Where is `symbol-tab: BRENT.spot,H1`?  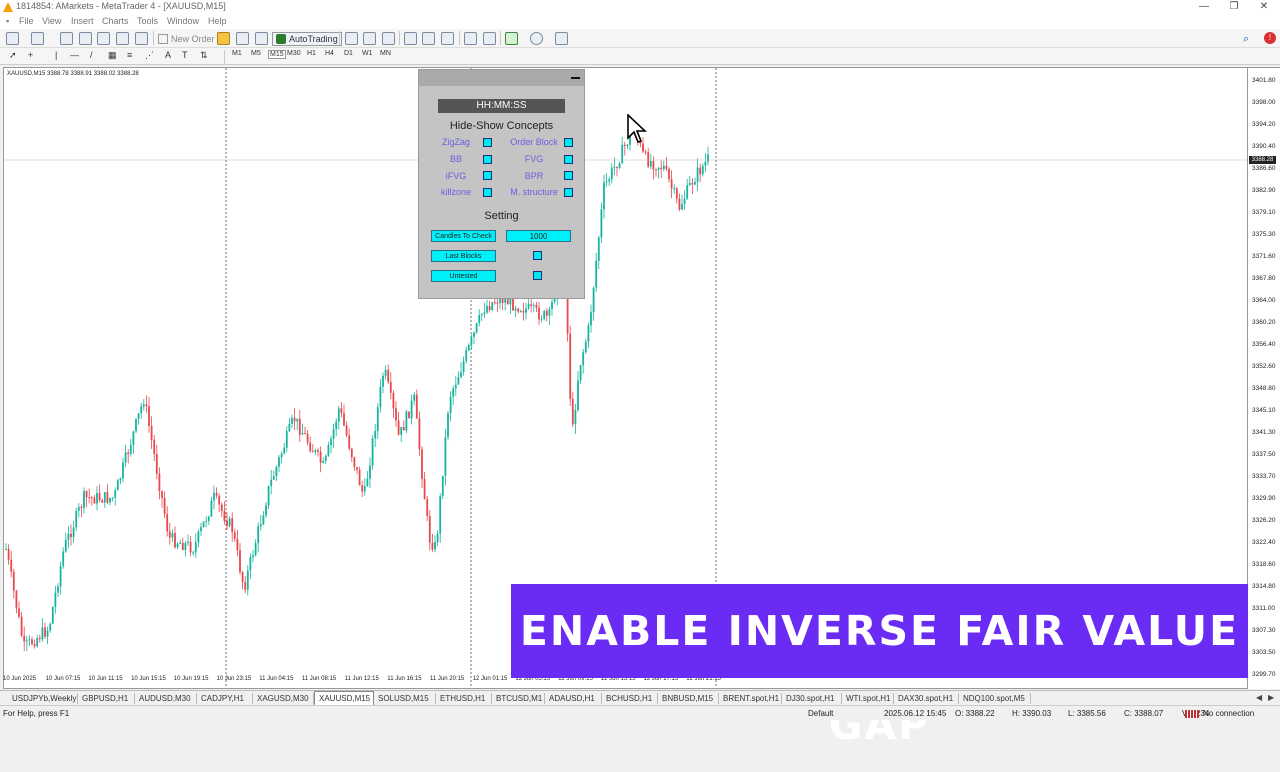 symbol-tab: BRENT.spot,H1 is located at coordinates (750, 698).